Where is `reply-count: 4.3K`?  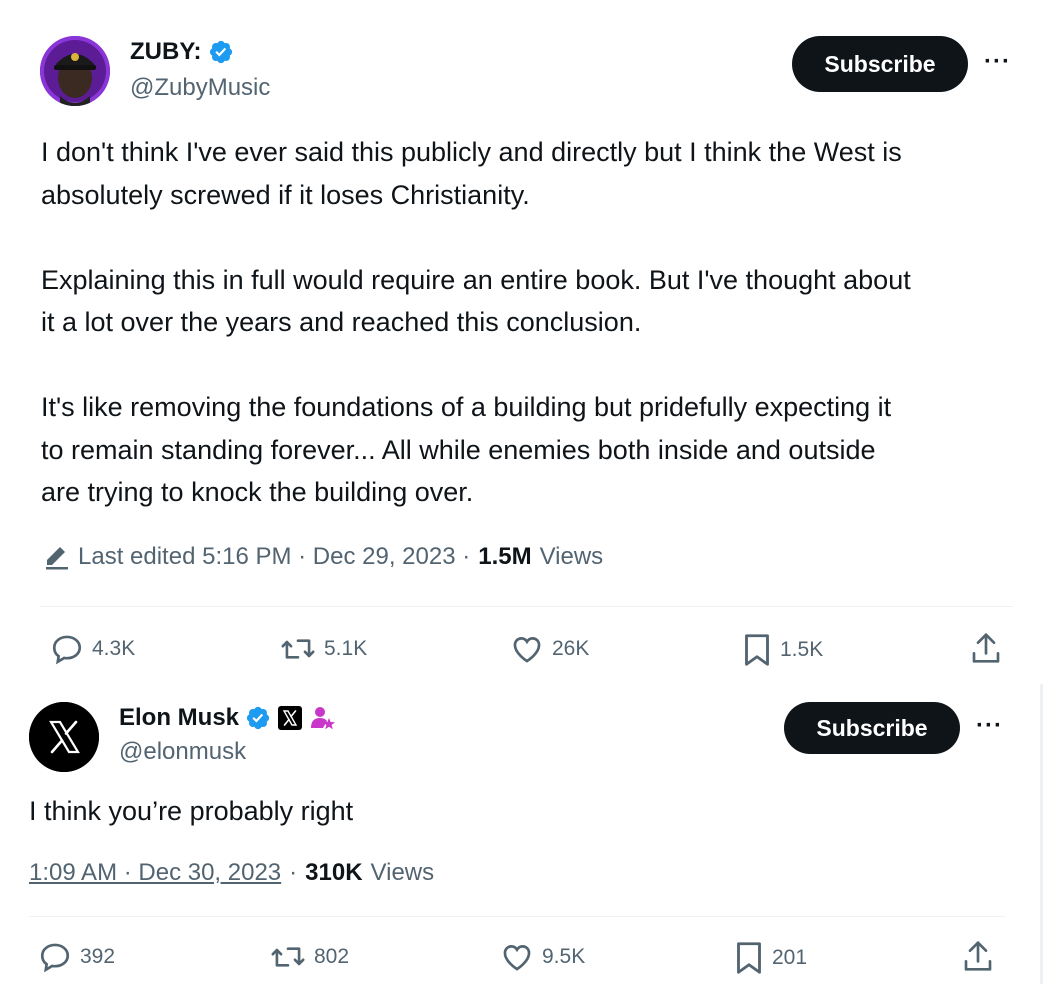
reply-count: 4.3K is located at coordinates (114, 648).